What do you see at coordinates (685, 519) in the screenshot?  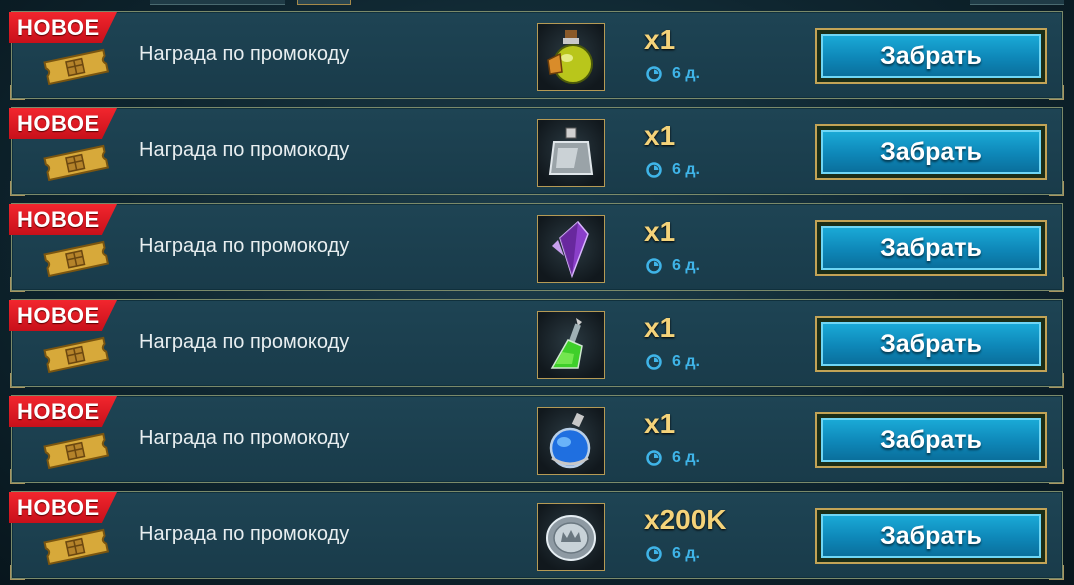 I see `reward-quantity: x200K` at bounding box center [685, 519].